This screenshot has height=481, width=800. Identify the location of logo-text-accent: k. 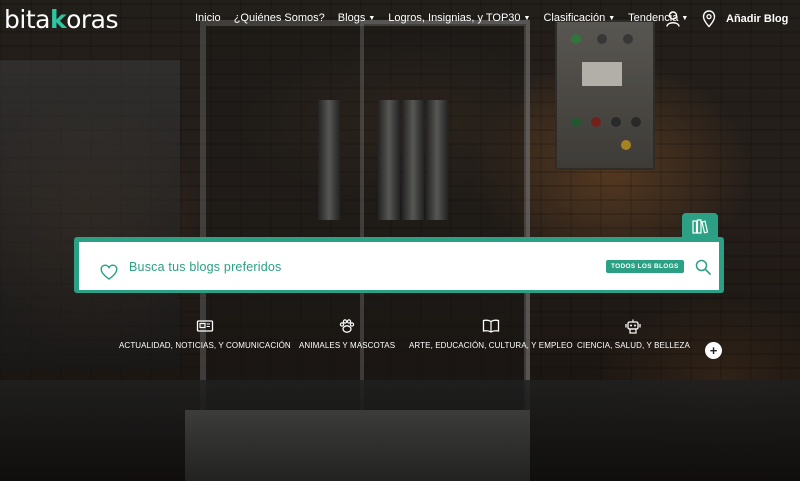
(58, 19).